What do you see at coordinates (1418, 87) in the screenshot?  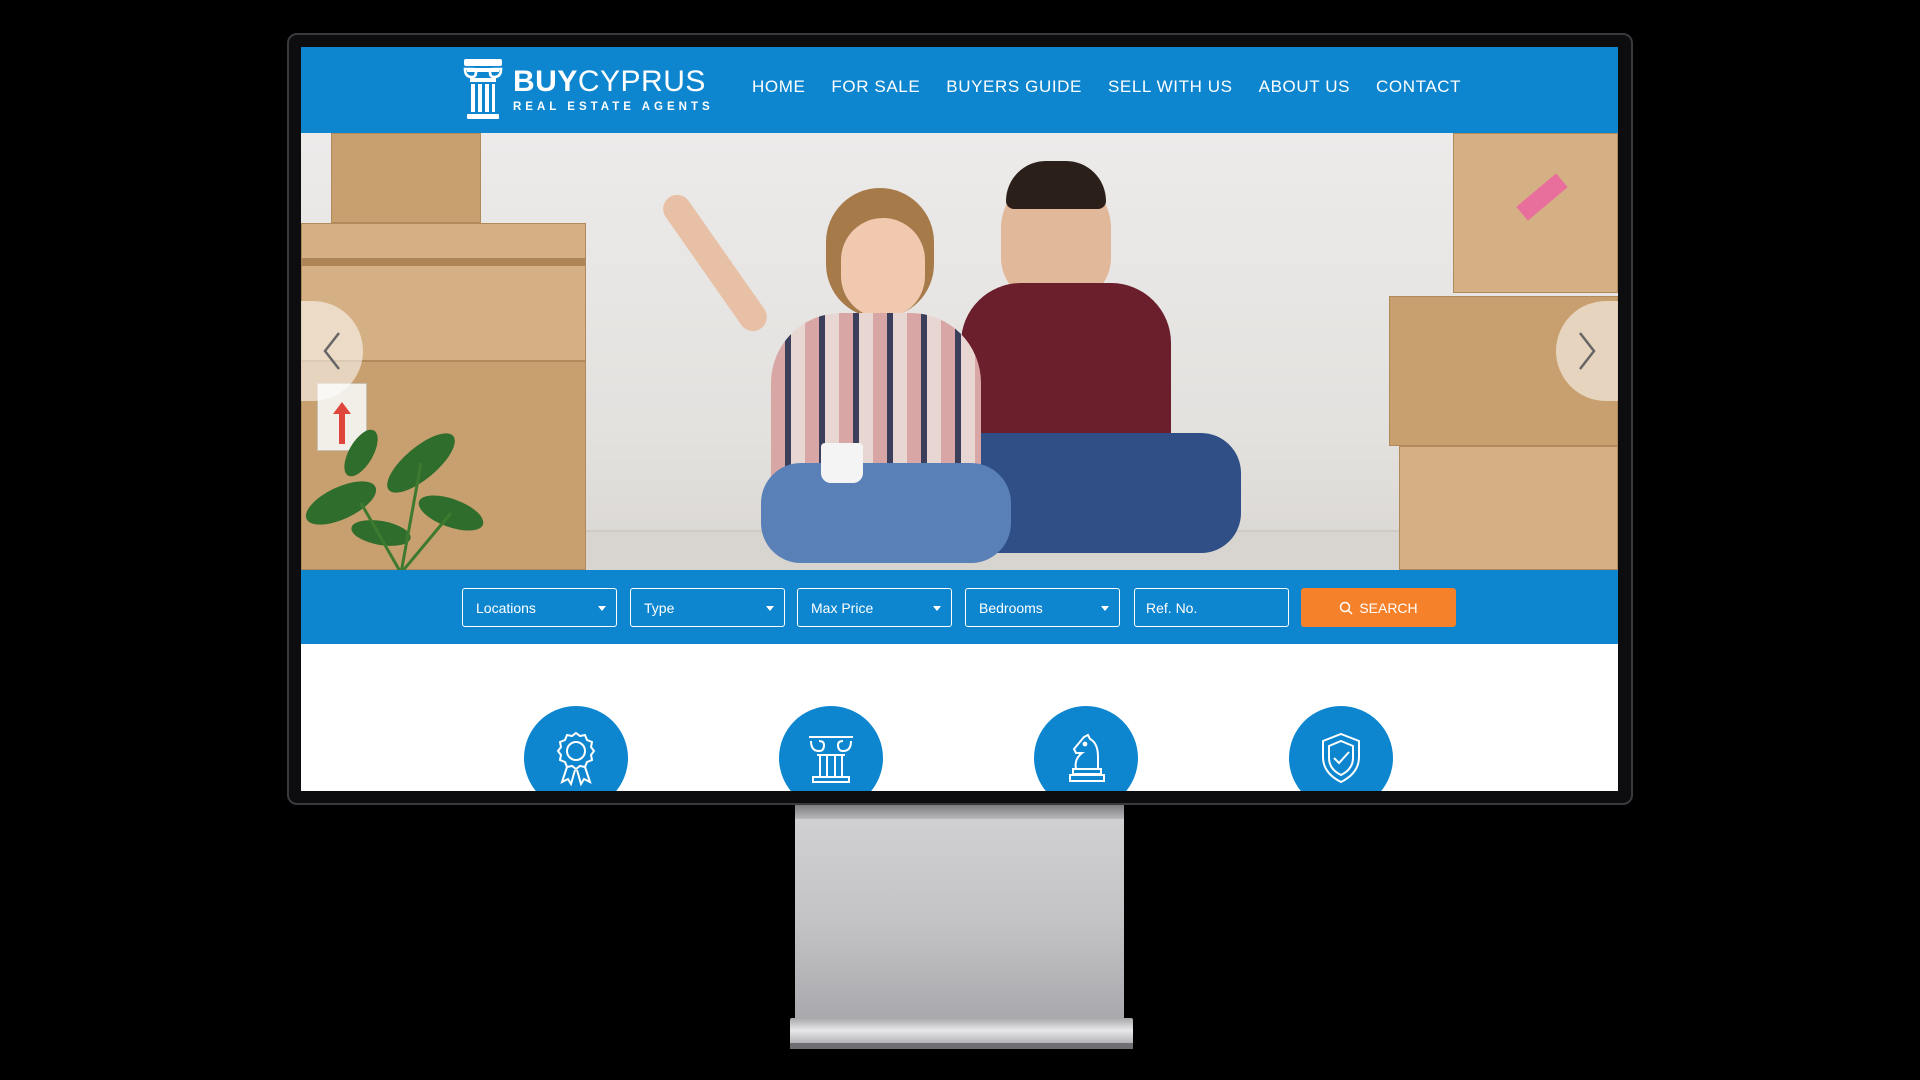 I see `nav-item-contact: CONTACT` at bounding box center [1418, 87].